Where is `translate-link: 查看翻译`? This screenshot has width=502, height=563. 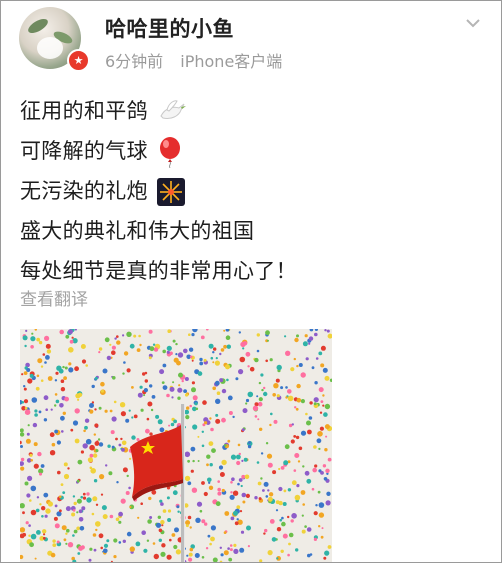
translate-link: 查看翻译 is located at coordinates (54, 297).